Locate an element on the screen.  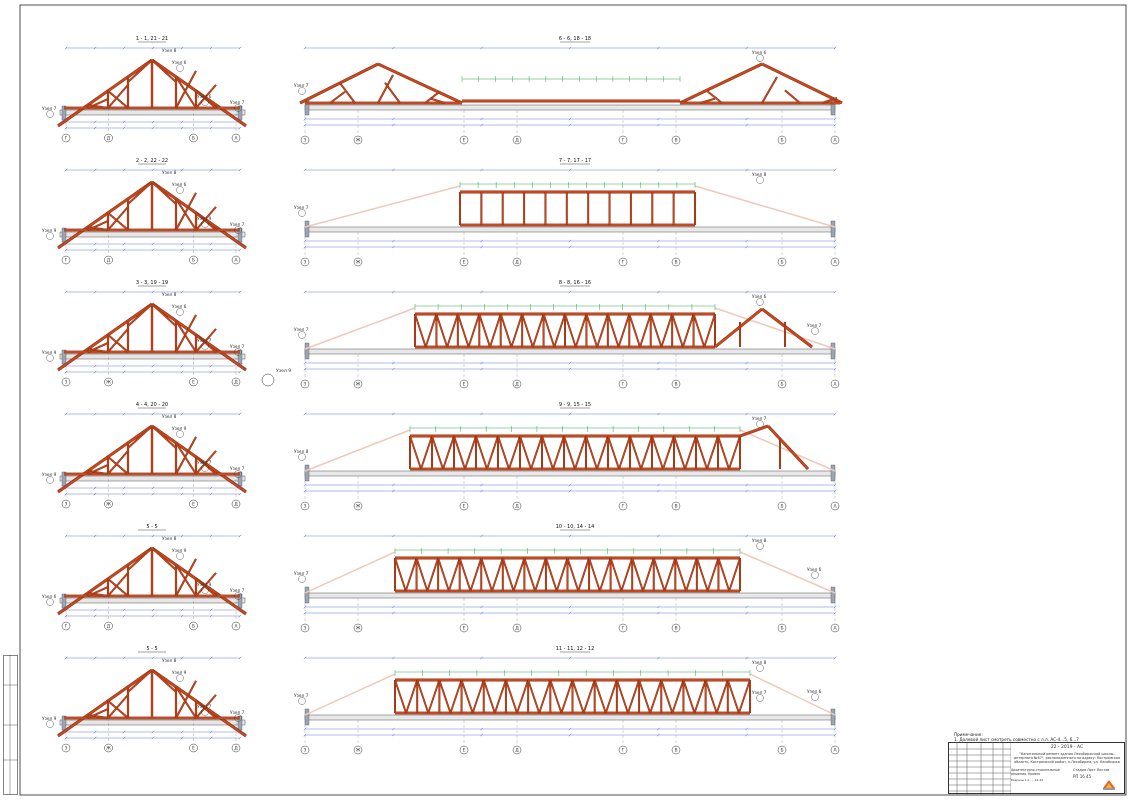
stray-node-label: Узел 9 is located at coordinates (283, 371).